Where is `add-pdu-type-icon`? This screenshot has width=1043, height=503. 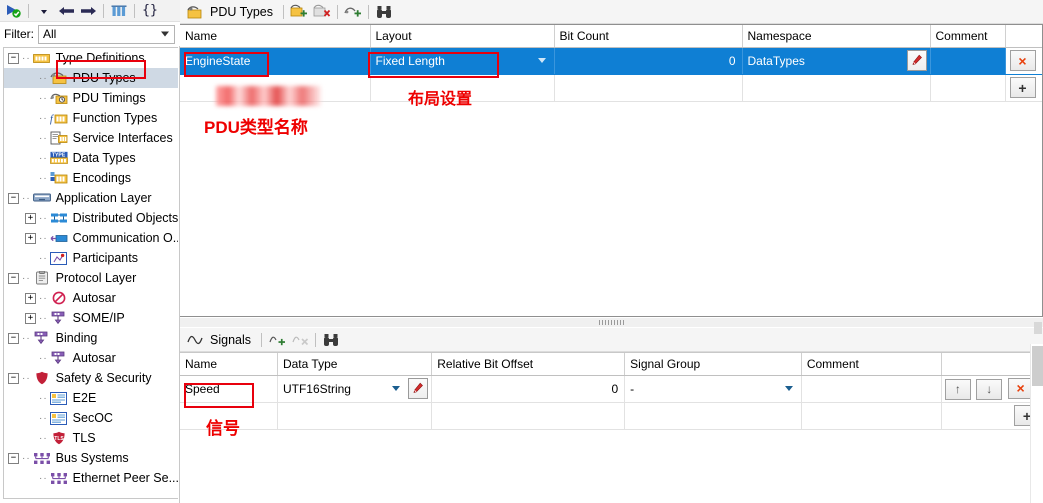 add-pdu-type-icon is located at coordinates (299, 12).